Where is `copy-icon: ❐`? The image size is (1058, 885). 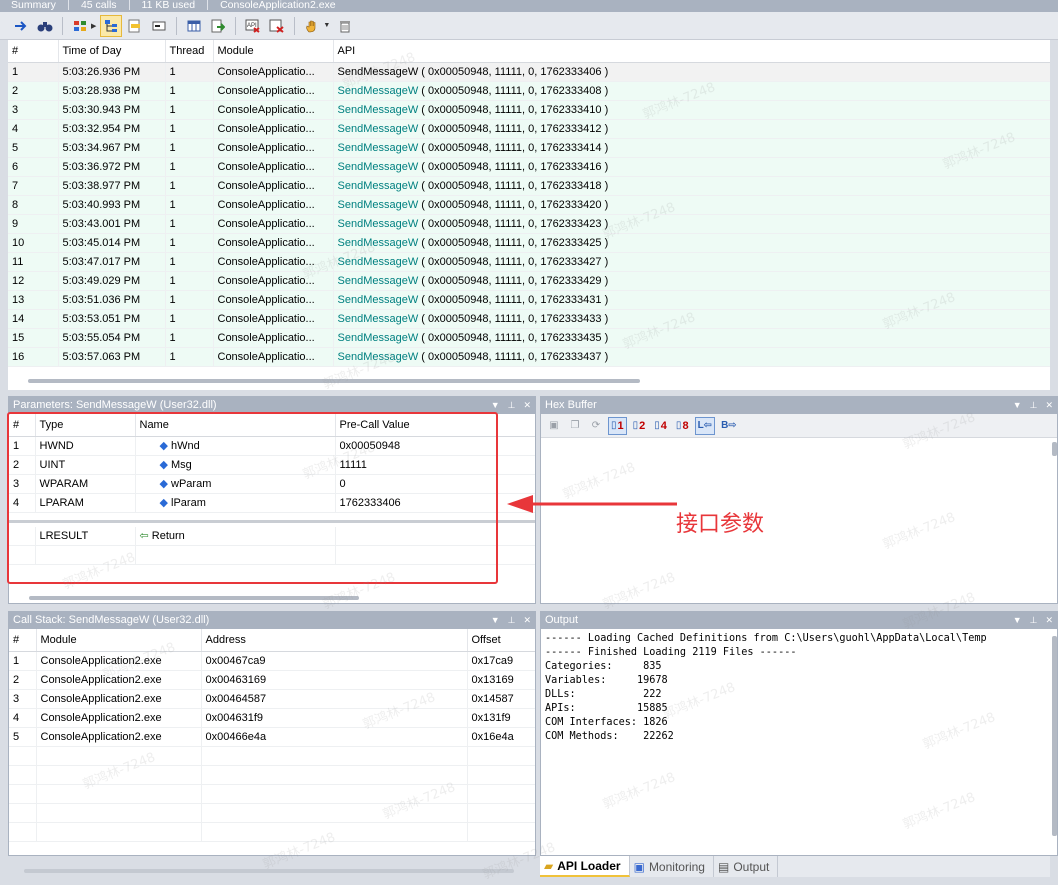 copy-icon: ❐ is located at coordinates (575, 426).